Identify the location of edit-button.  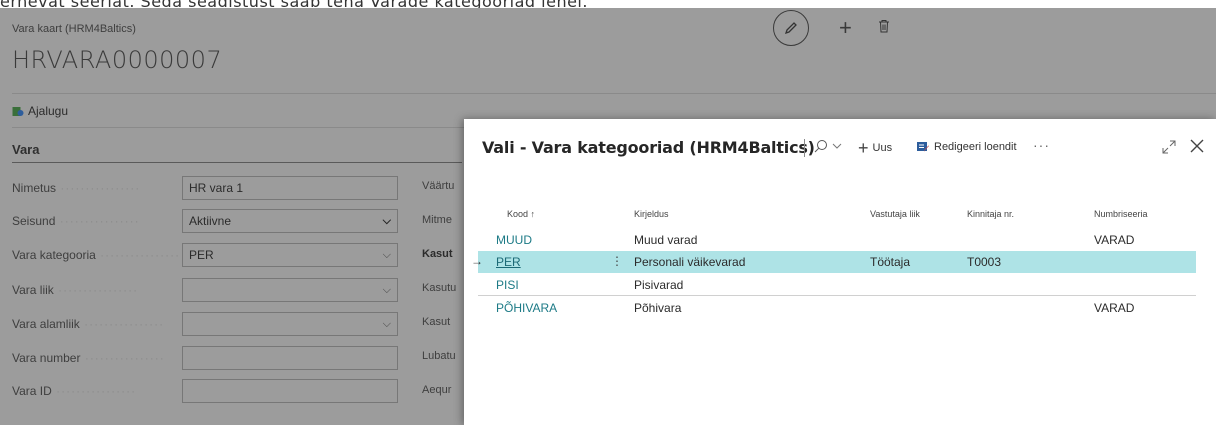
(791, 28).